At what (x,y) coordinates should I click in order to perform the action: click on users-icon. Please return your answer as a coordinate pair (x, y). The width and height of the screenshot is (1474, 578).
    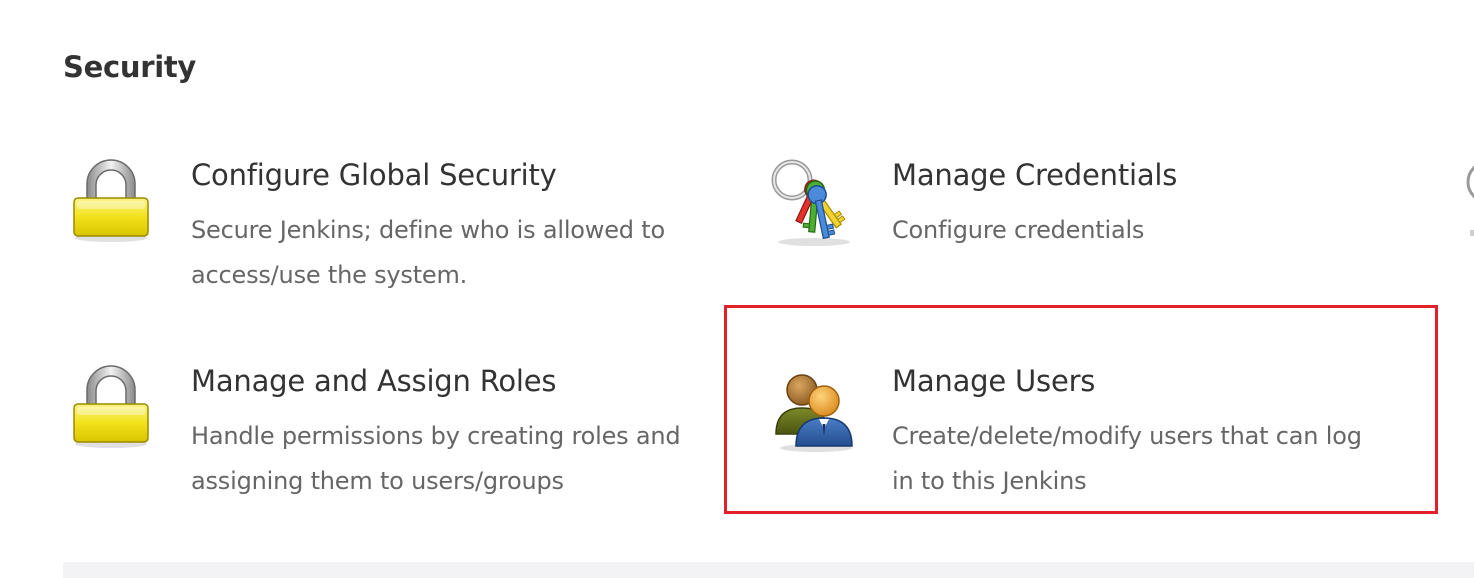
    Looking at the image, I should click on (812, 412).